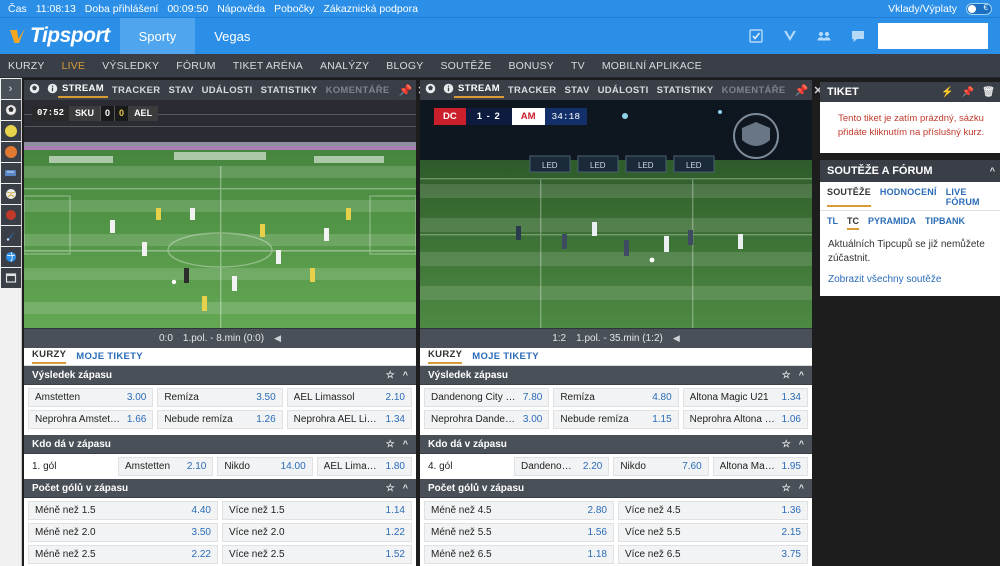 Image resolution: width=1000 pixels, height=566 pixels. What do you see at coordinates (947, 92) in the screenshot?
I see `flash-icon: ⚡` at bounding box center [947, 92].